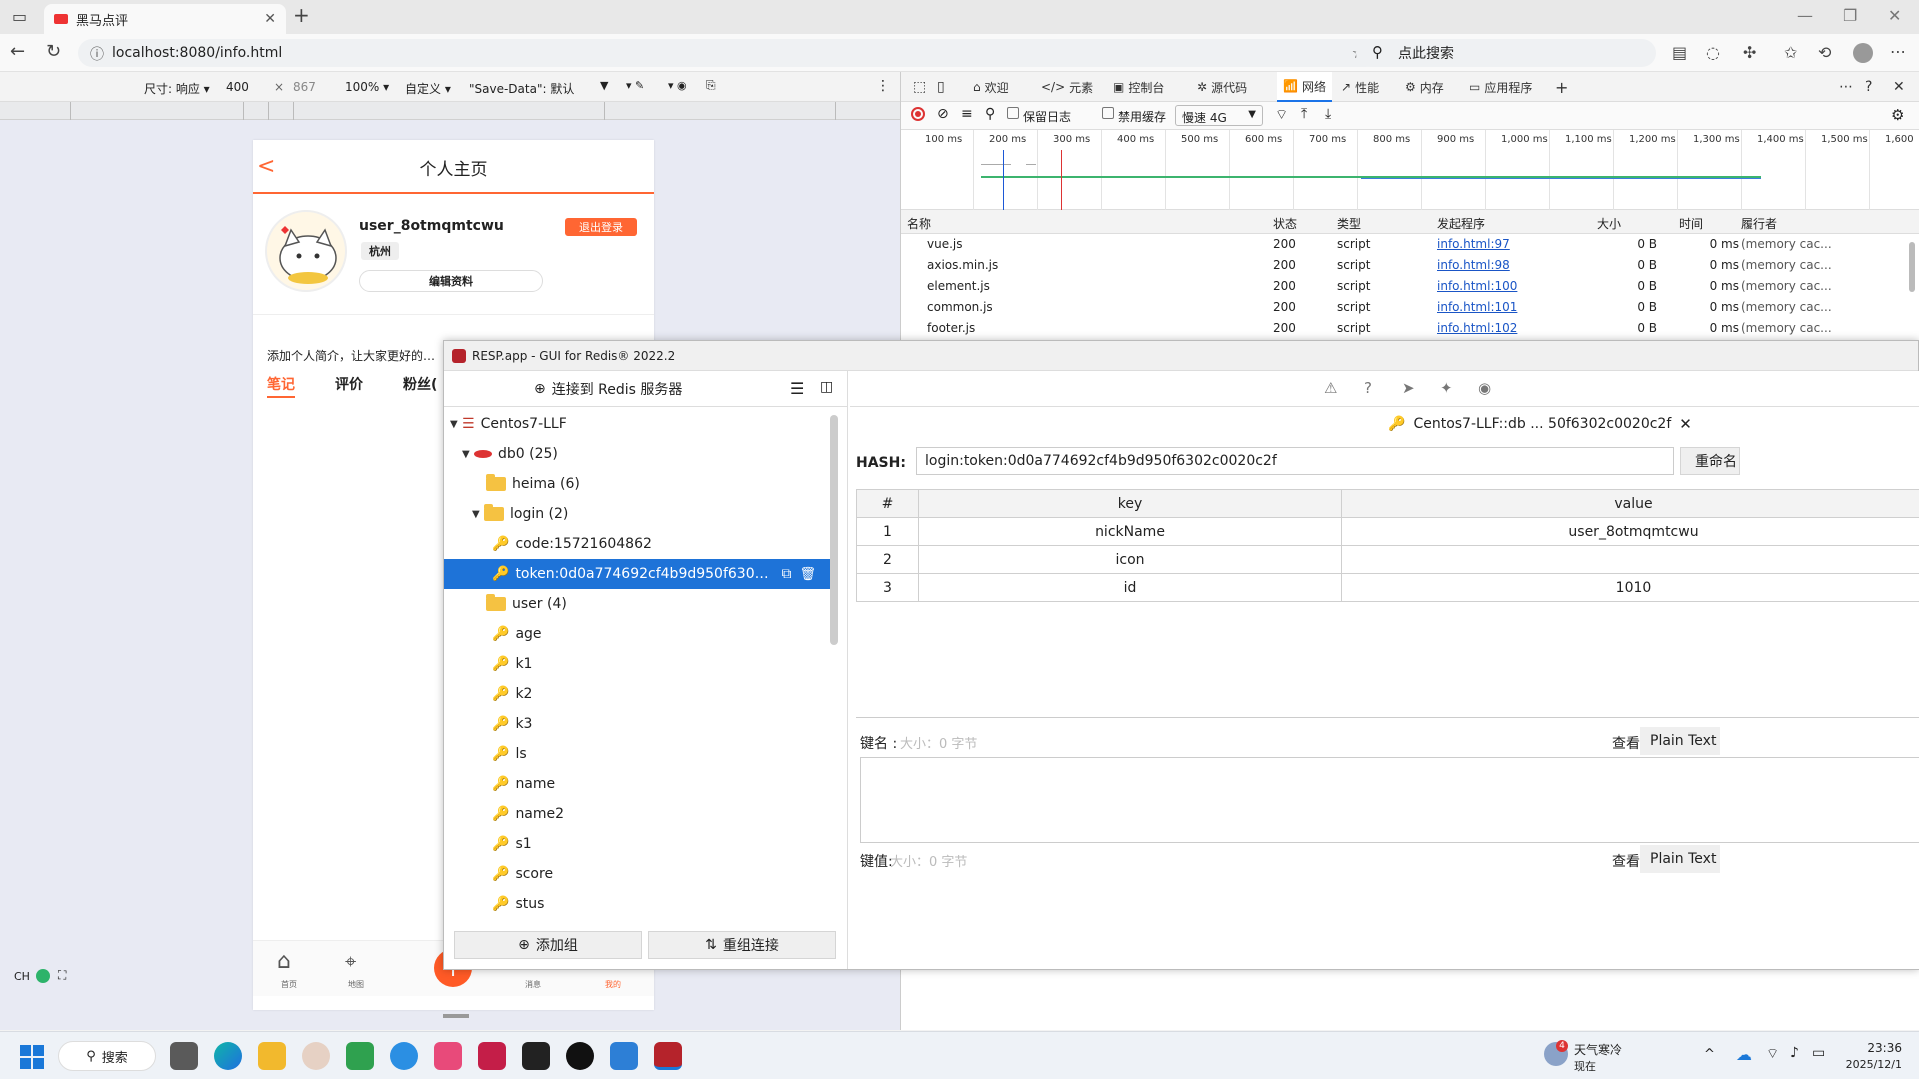  What do you see at coordinates (492, 1056) in the screenshot?
I see `intellij-icon` at bounding box center [492, 1056].